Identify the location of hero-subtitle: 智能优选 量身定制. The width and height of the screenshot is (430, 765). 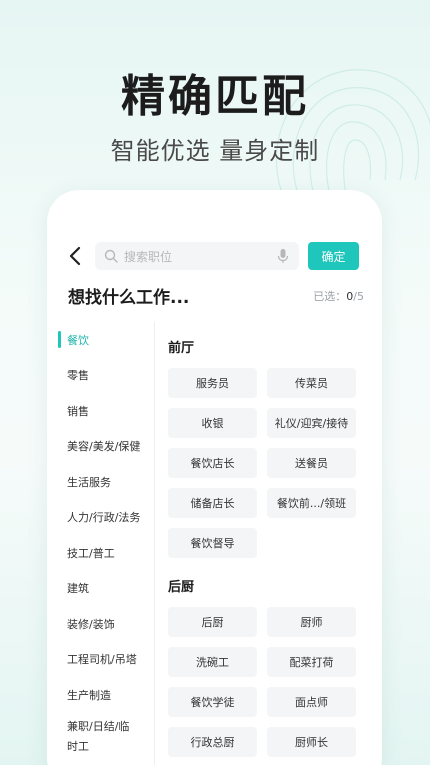
(215, 151).